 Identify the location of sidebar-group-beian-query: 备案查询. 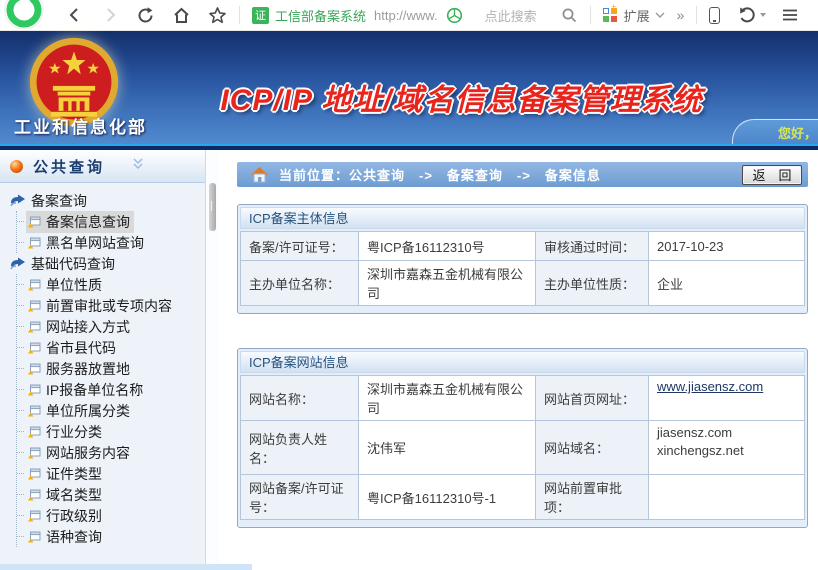
(107, 200).